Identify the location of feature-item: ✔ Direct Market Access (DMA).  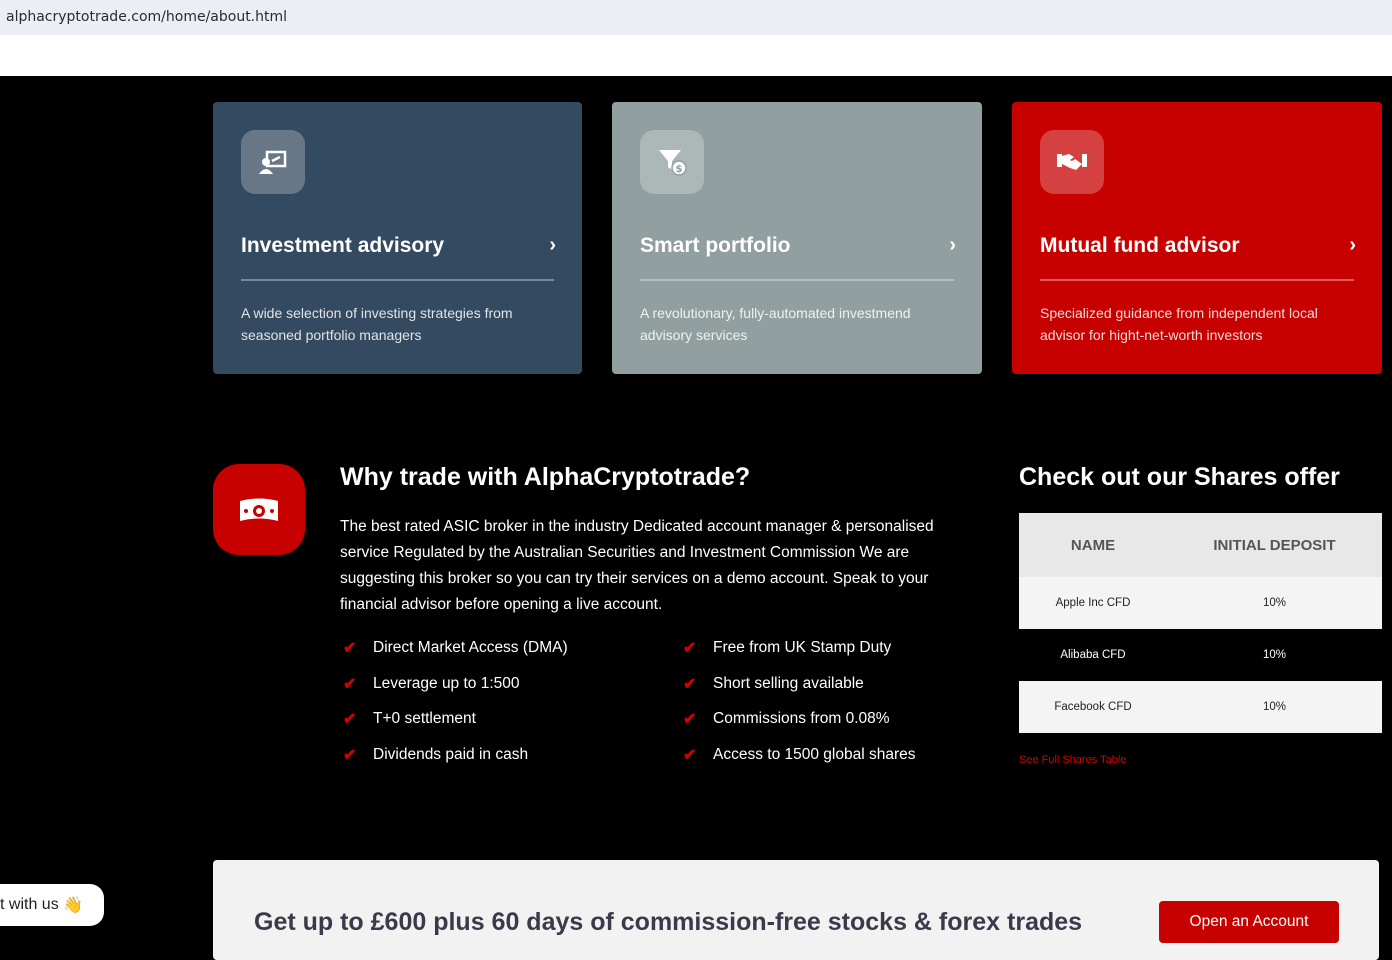
(455, 648).